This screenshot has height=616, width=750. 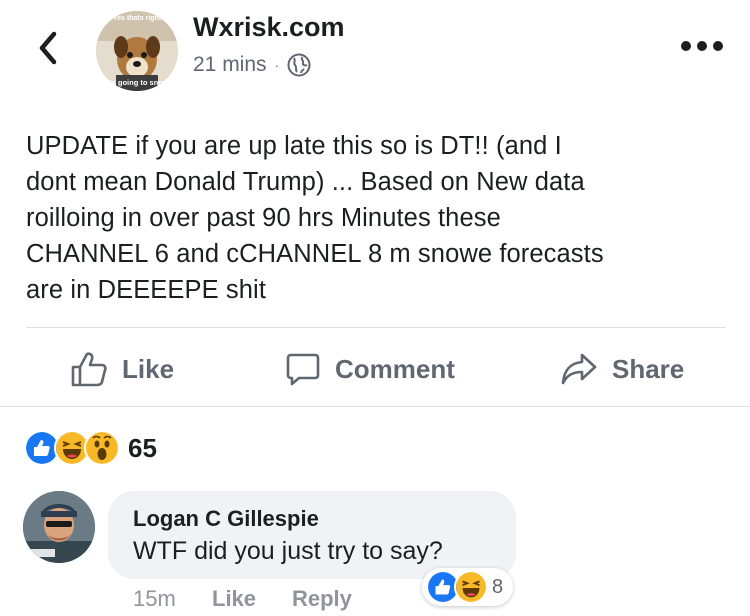 I want to click on more-options-button, so click(x=702, y=46).